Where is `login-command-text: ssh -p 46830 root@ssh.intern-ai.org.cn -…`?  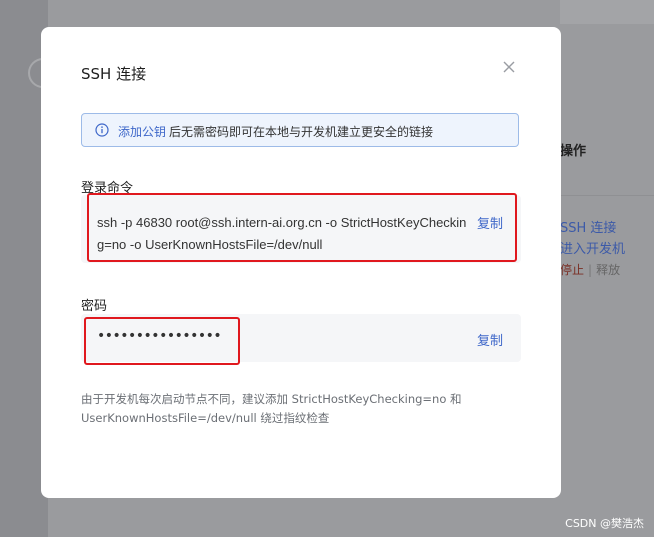
login-command-text: ssh -p 46830 root@ssh.intern-ai.org.cn -… is located at coordinates (282, 233).